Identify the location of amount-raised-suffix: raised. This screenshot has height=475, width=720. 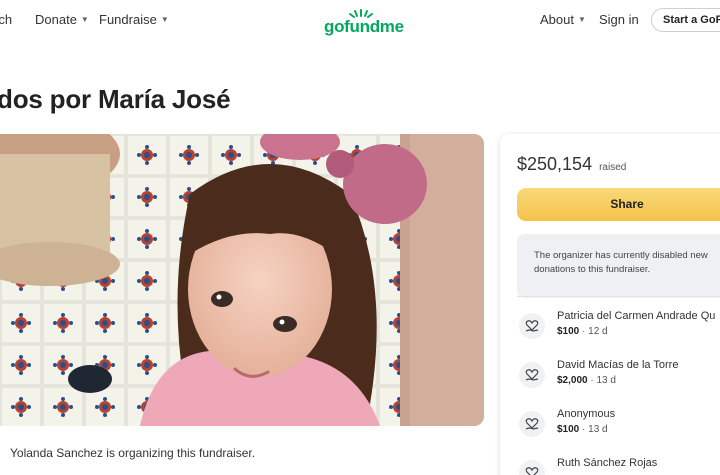
(613, 167).